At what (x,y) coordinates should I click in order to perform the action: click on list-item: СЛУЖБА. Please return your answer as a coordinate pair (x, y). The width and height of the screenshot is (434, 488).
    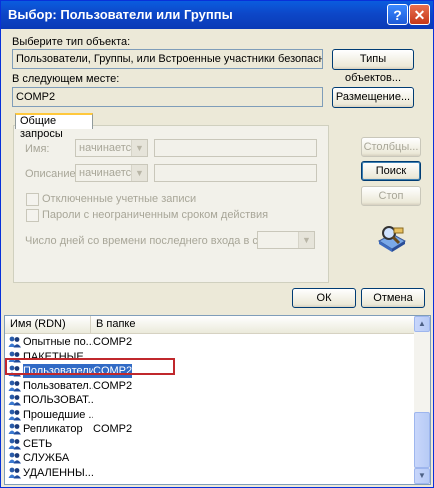
    Looking at the image, I should click on (210, 458).